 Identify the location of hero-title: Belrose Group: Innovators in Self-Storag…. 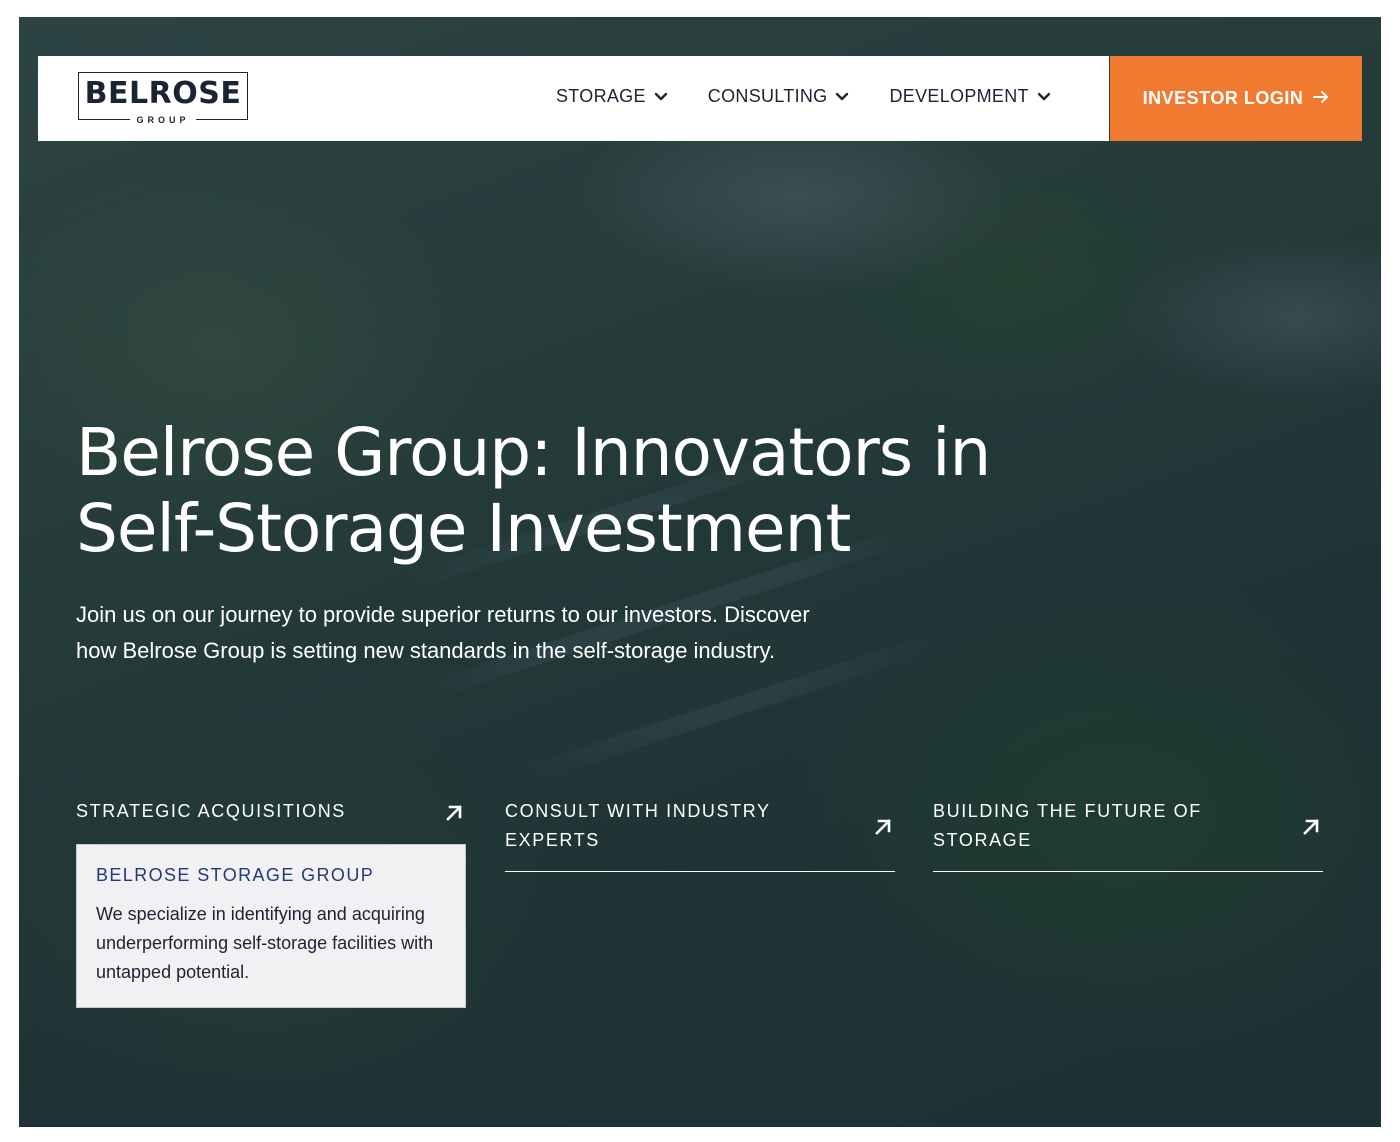
(586, 491).